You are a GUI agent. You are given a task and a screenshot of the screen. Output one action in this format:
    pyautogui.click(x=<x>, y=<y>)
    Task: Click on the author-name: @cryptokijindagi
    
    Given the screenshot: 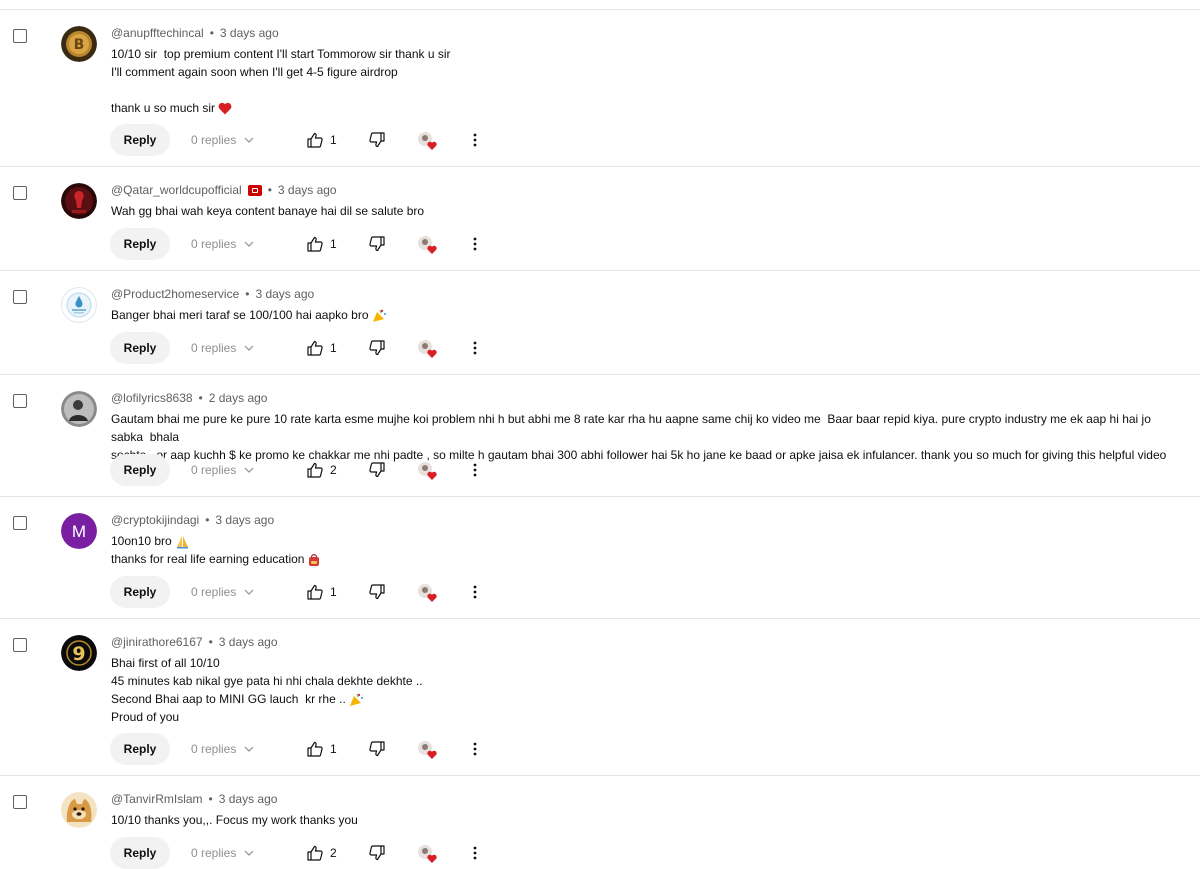 What is the action you would take?
    pyautogui.click(x=155, y=520)
    